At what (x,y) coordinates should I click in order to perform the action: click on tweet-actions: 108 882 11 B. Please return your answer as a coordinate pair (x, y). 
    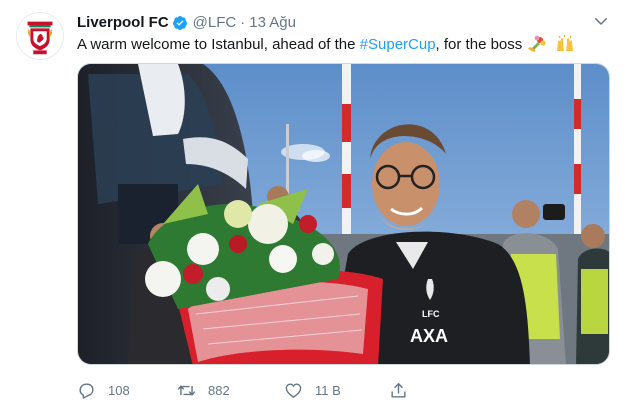
    Looking at the image, I should click on (277, 390).